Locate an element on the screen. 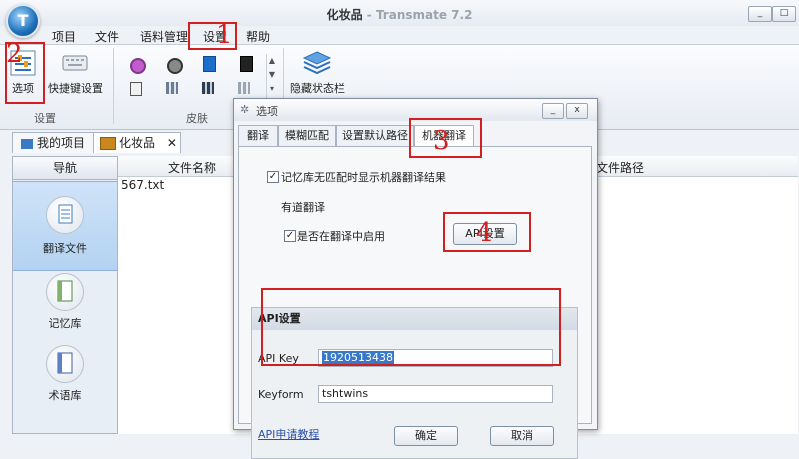 The image size is (799, 459). dialog-gear-icon: ✲ is located at coordinates (245, 109).